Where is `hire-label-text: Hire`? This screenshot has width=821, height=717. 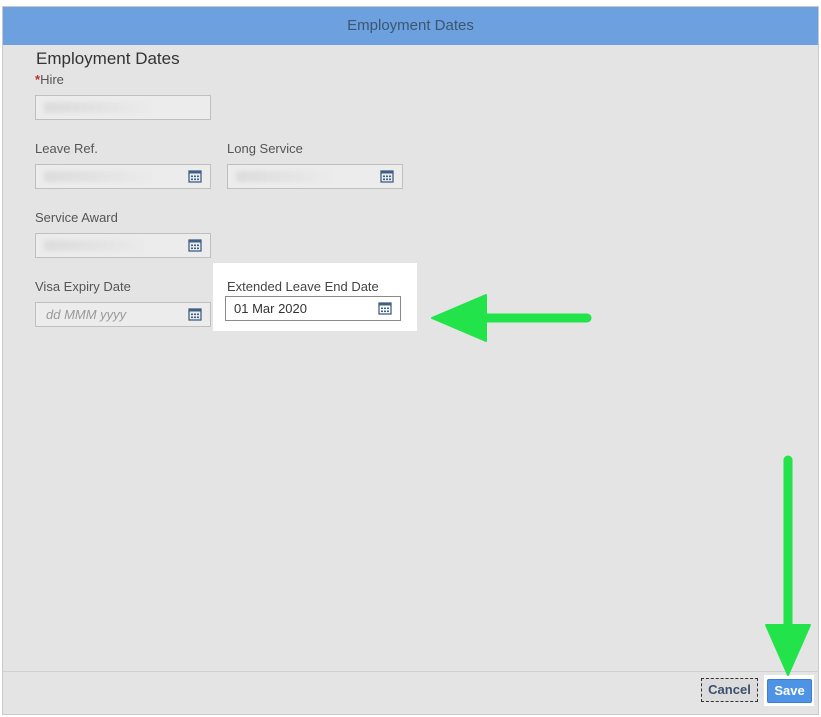 hire-label-text: Hire is located at coordinates (52, 79).